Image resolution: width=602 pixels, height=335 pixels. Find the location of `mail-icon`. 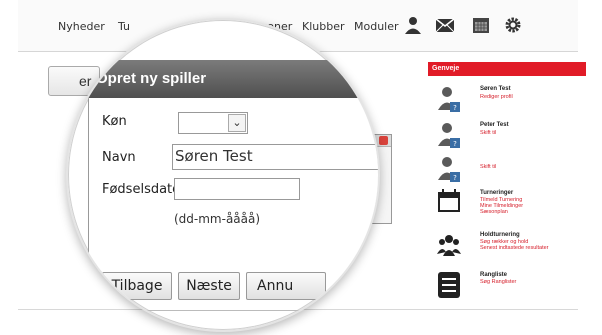

mail-icon is located at coordinates (445, 25).